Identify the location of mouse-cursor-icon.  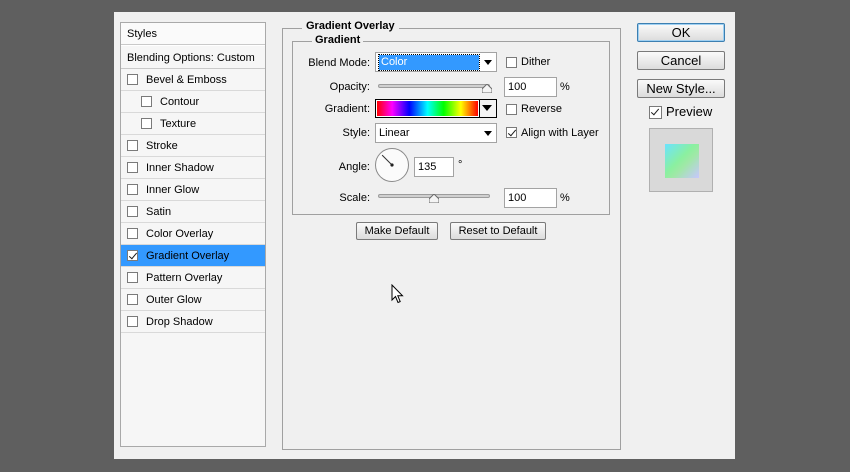
(397, 294).